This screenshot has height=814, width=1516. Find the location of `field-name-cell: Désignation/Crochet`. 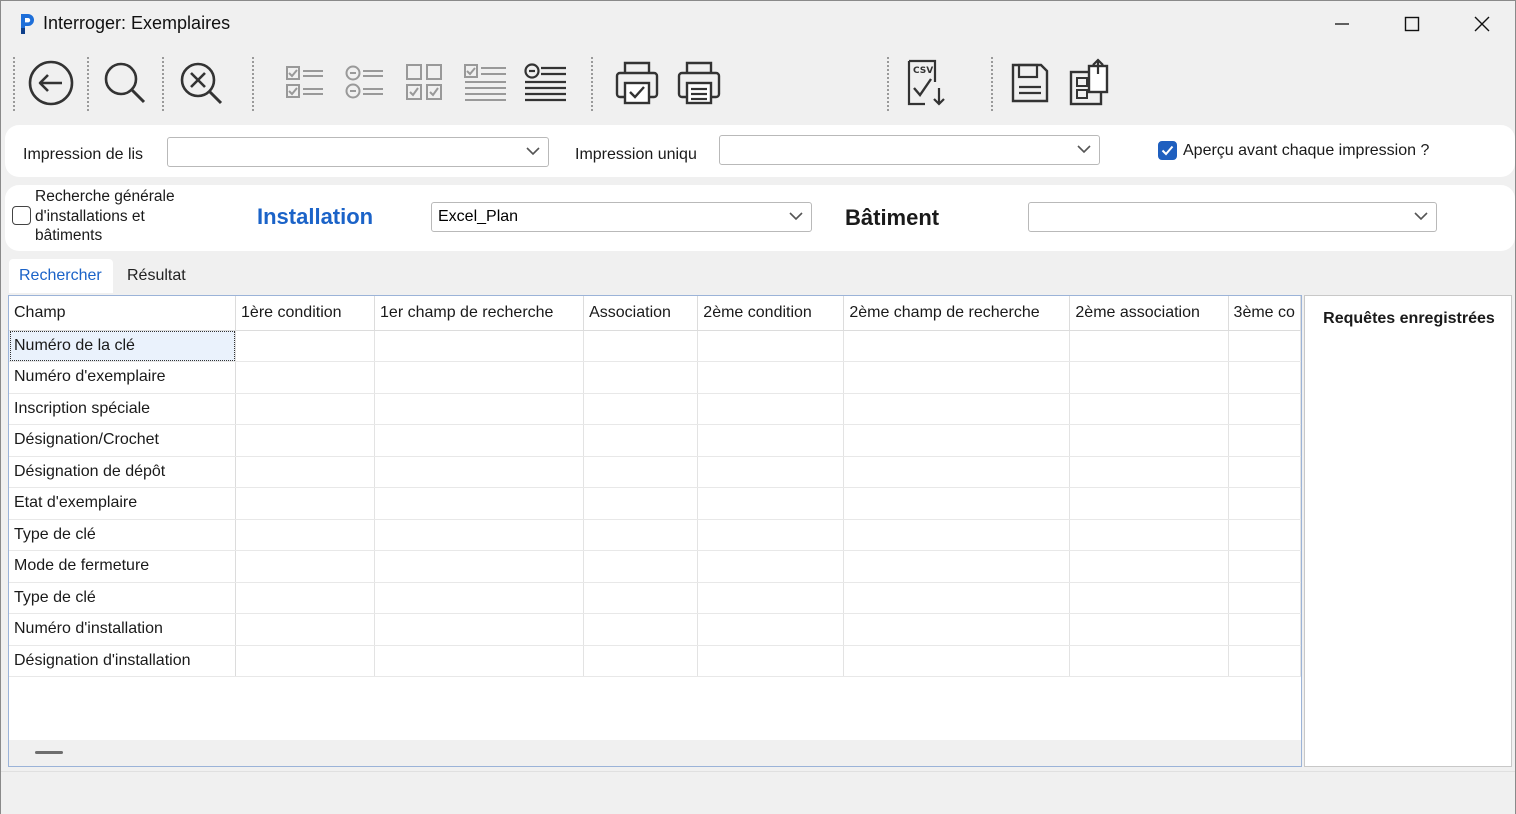

field-name-cell: Désignation/Crochet is located at coordinates (123, 440).